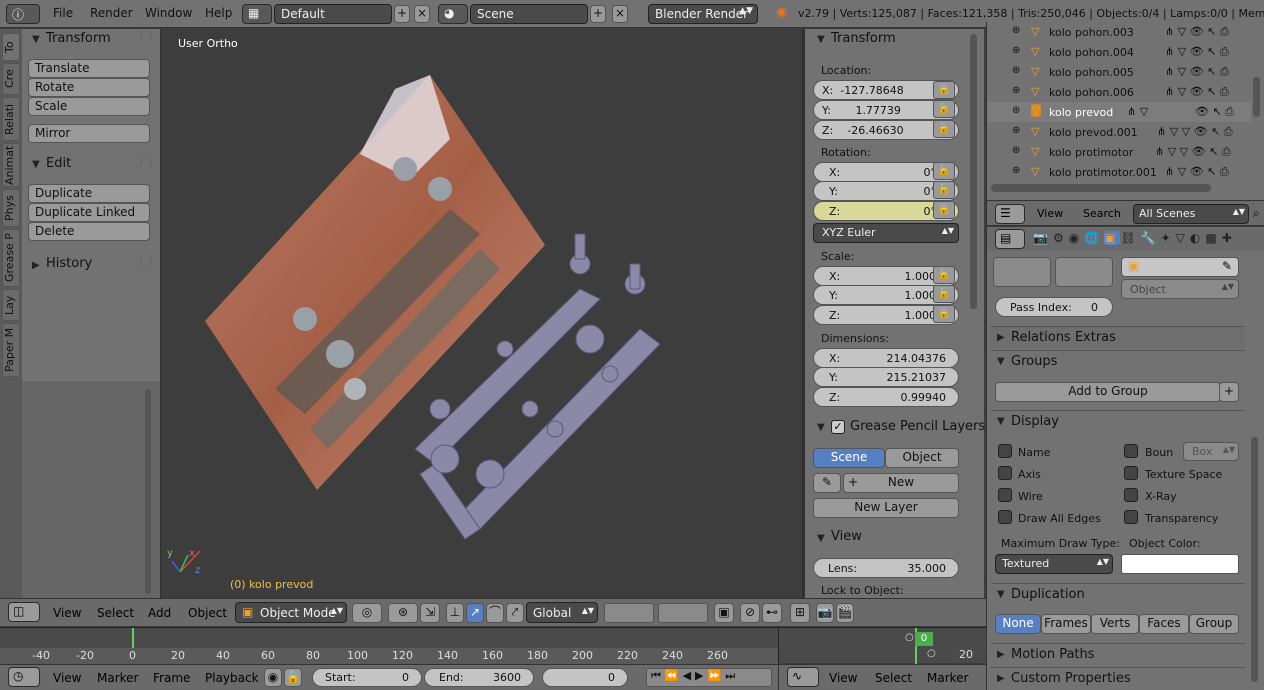  I want to click on render-anim-icon: 🎬, so click(845, 613).